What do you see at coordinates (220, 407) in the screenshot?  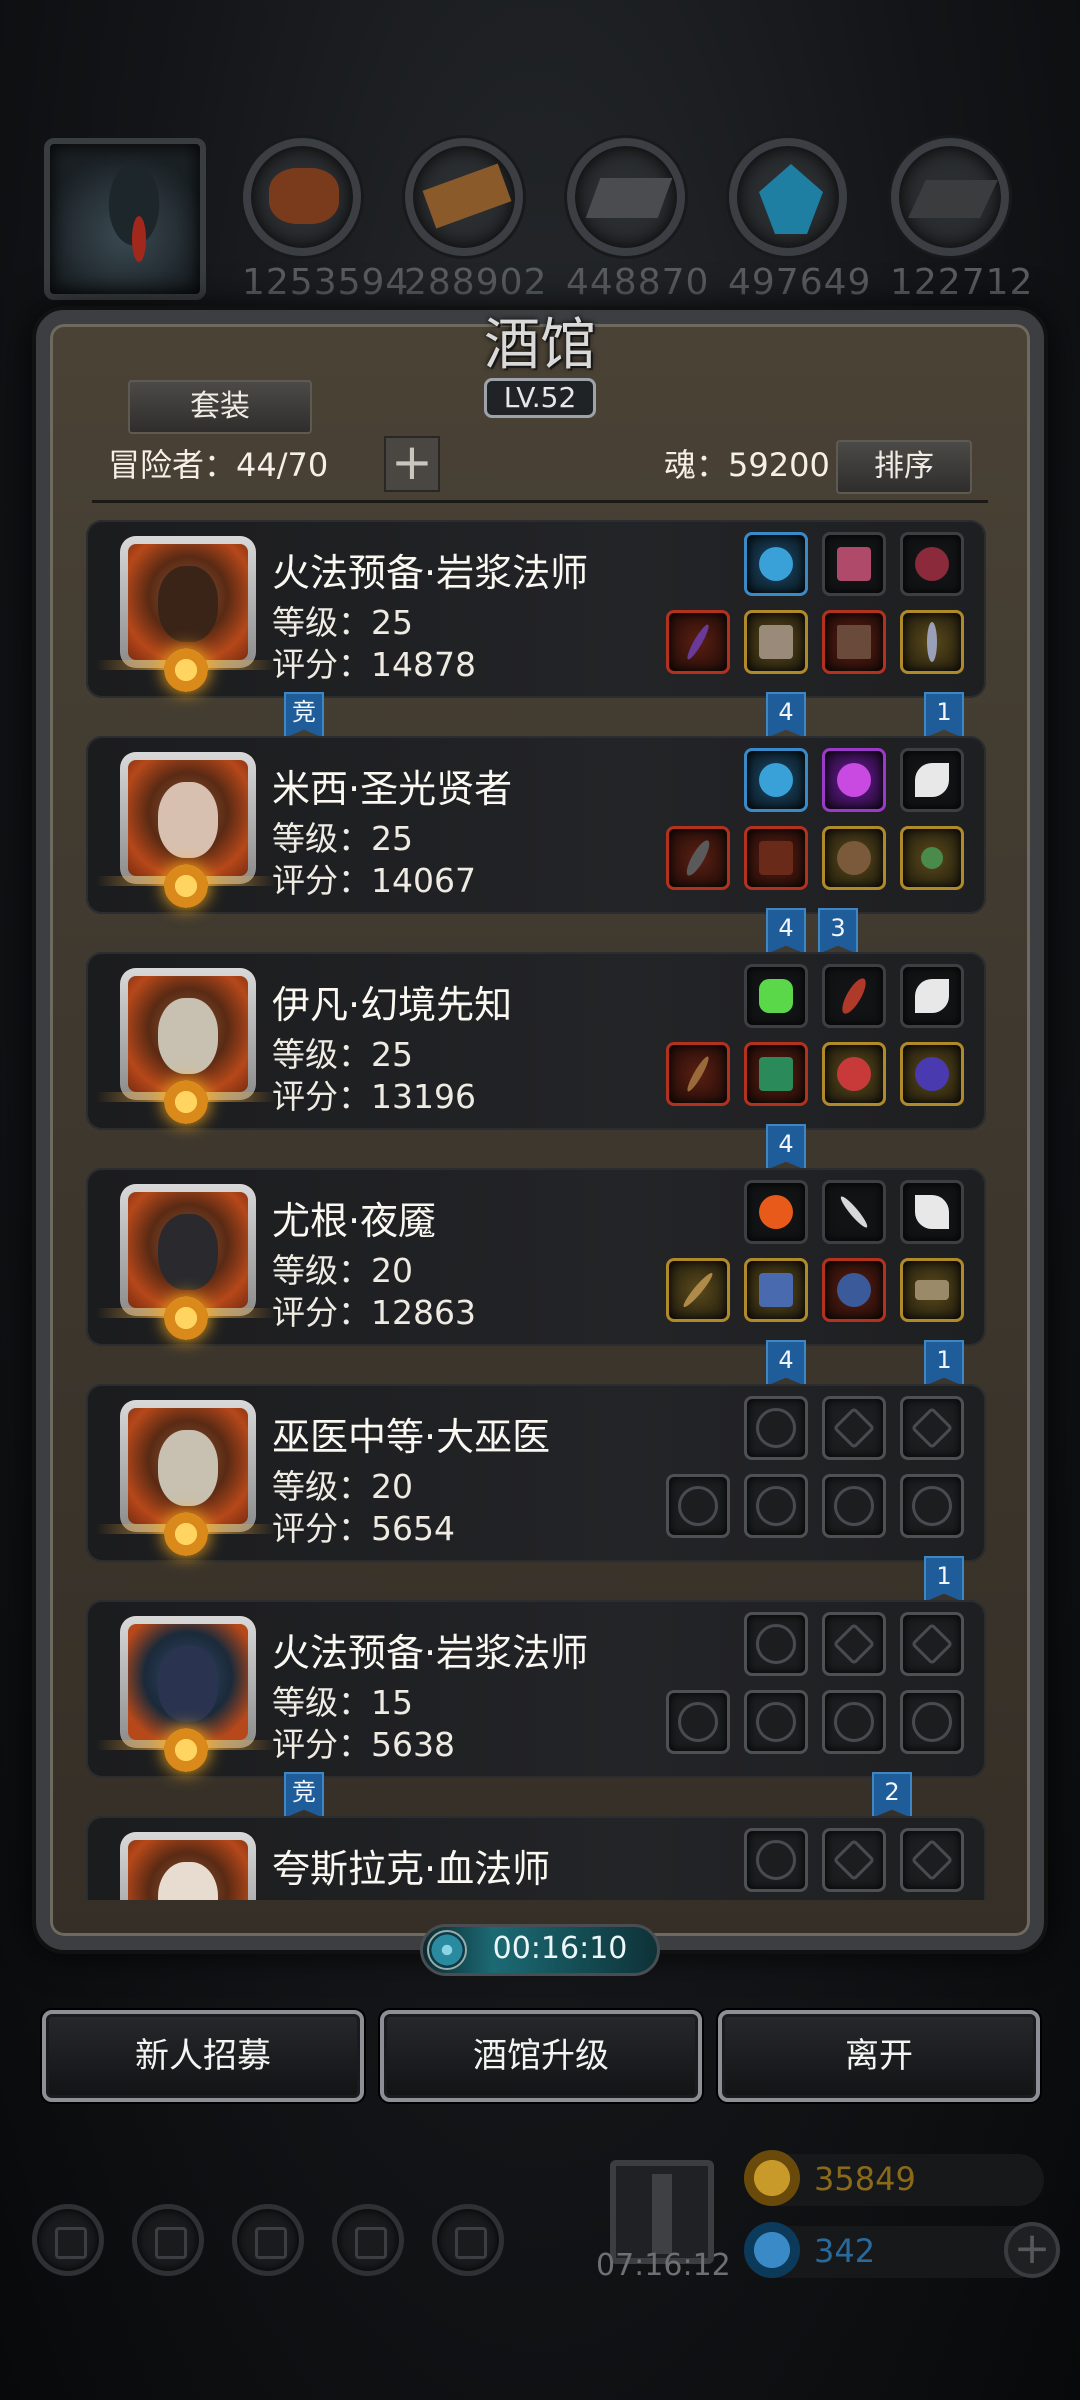 I see `set-button: 套装` at bounding box center [220, 407].